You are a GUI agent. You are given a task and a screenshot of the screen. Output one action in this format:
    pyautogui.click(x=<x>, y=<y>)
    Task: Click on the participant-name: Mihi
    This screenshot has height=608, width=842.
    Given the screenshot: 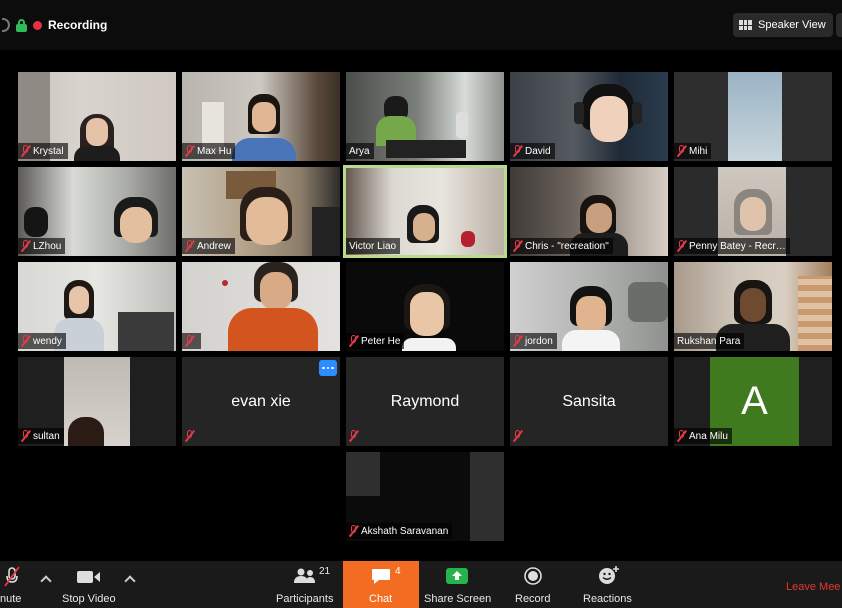 What is the action you would take?
    pyautogui.click(x=698, y=151)
    